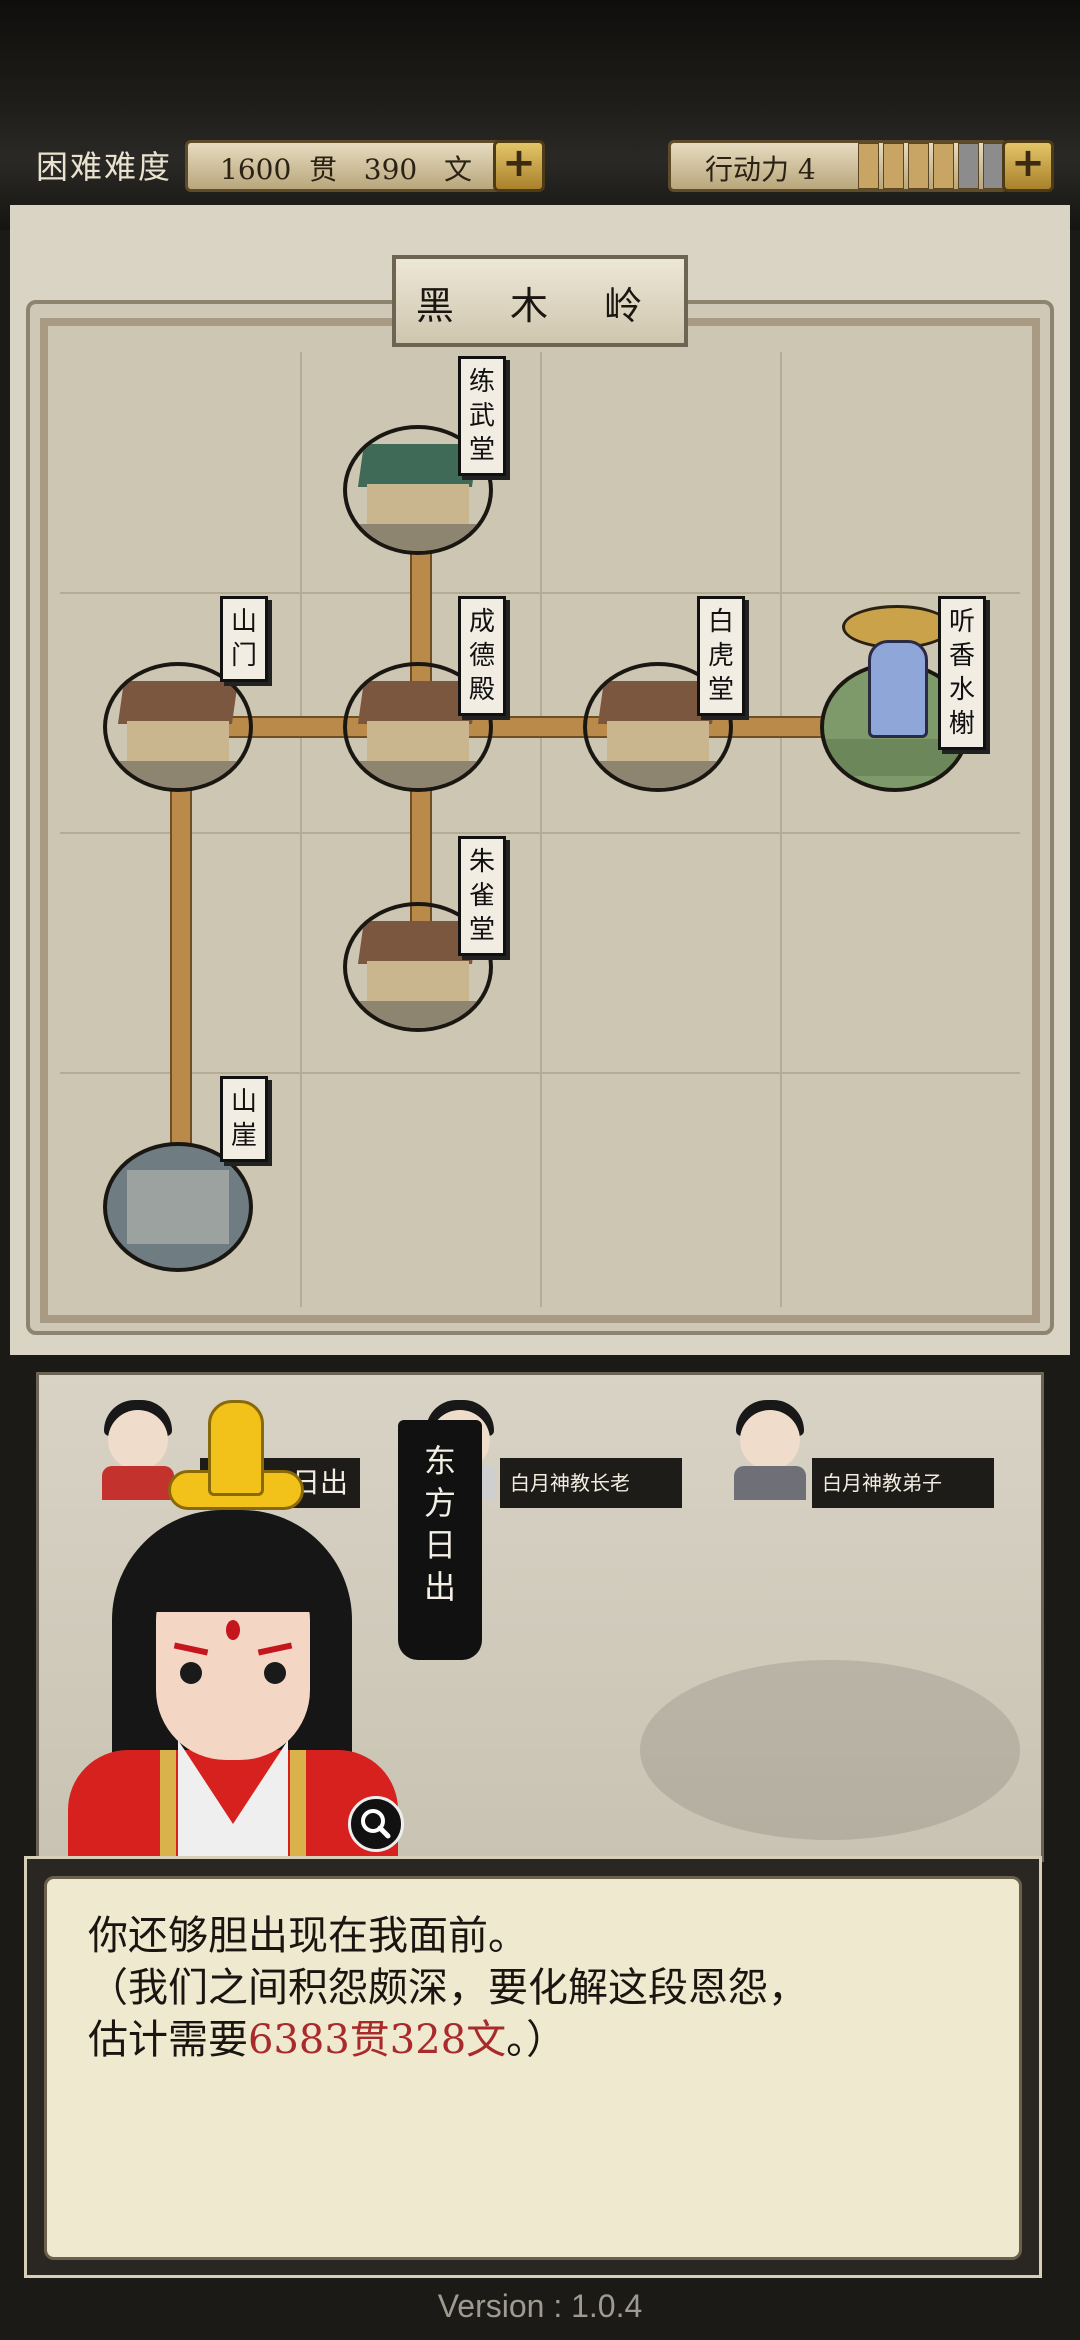 This screenshot has height=2340, width=1080. I want to click on npc-card-2: 白月神教长老, so click(591, 1483).